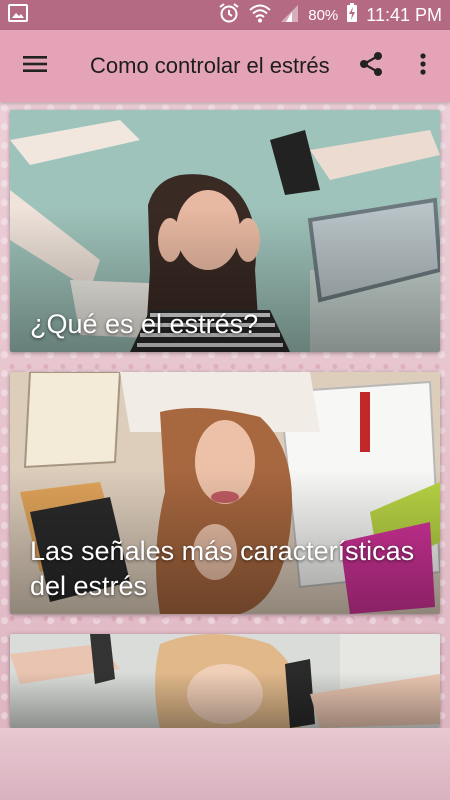 The image size is (450, 800). I want to click on status-bar: 80% 11:41 PM, so click(225, 15).